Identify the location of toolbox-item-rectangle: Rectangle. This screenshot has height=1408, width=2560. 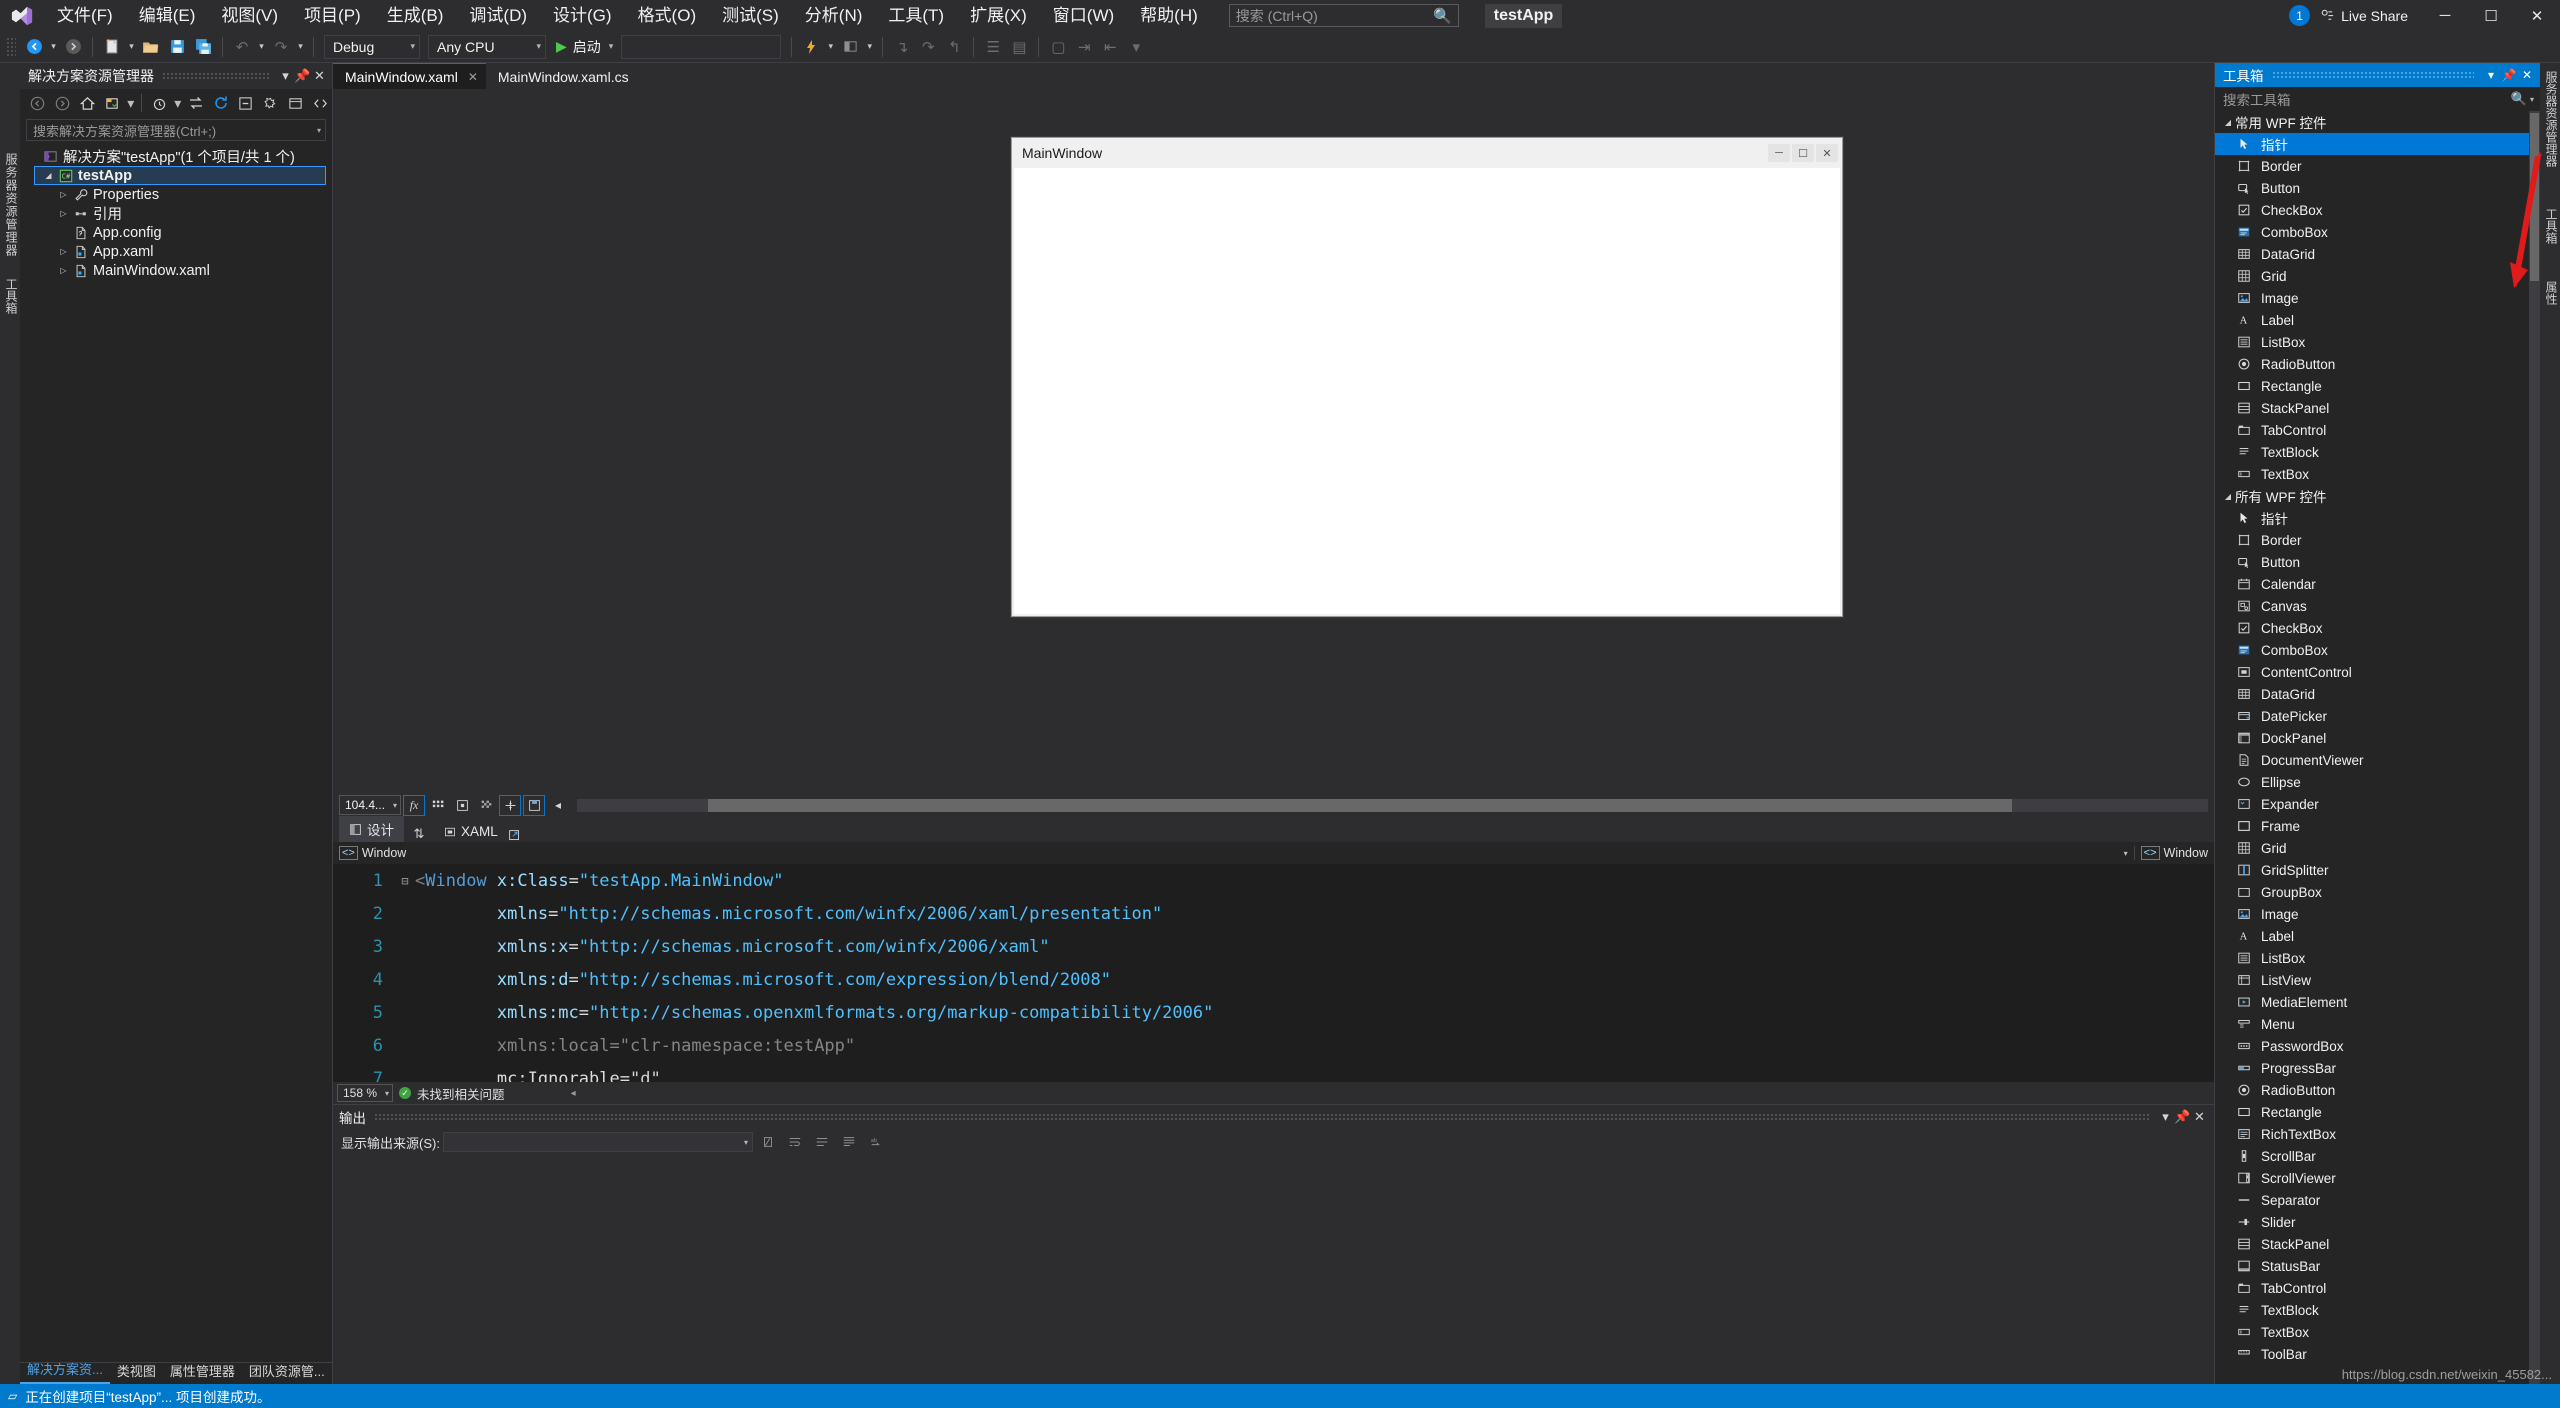
(2377, 1112).